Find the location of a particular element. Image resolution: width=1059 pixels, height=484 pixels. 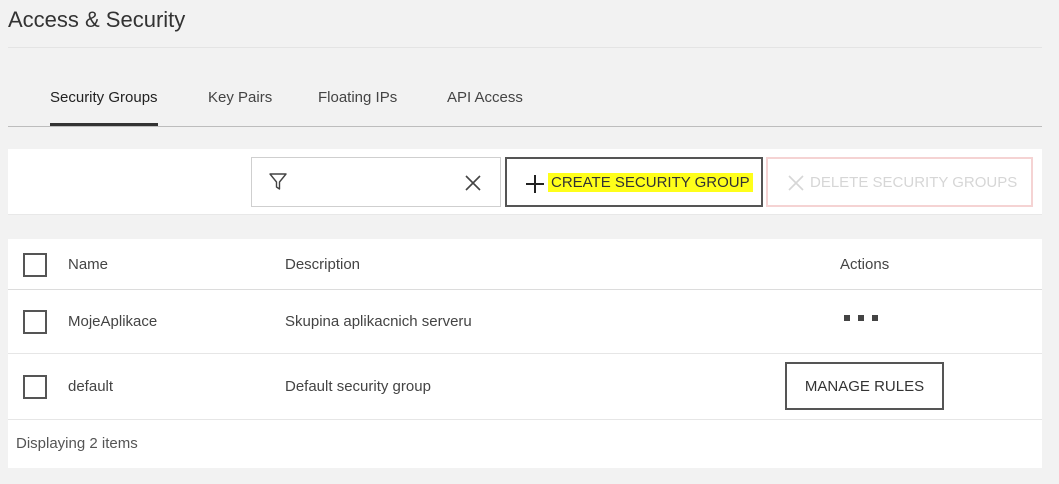

title-divider is located at coordinates (525, 47).